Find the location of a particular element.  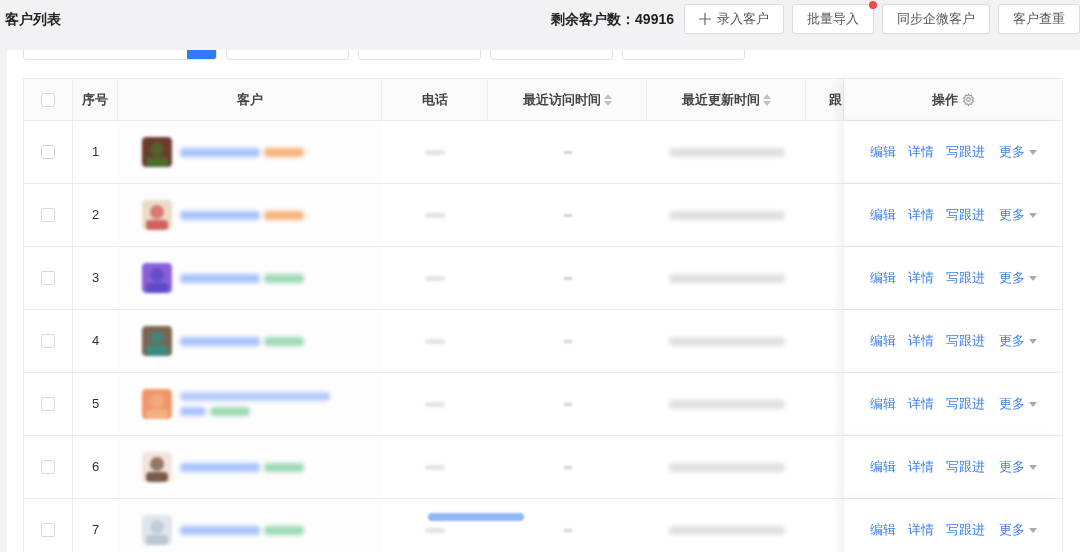

column-header: 客户 is located at coordinates (249, 99).